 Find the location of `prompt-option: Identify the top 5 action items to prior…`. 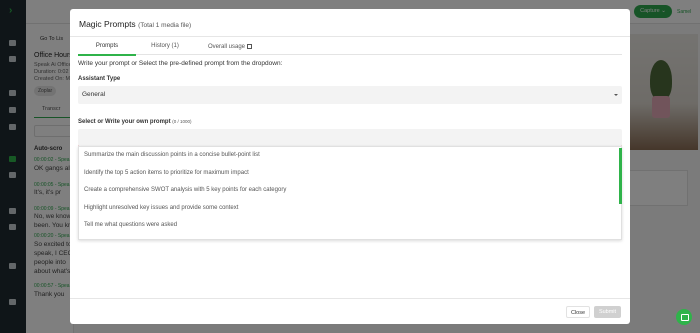

prompt-option: Identify the top 5 action items to prior… is located at coordinates (166, 173).